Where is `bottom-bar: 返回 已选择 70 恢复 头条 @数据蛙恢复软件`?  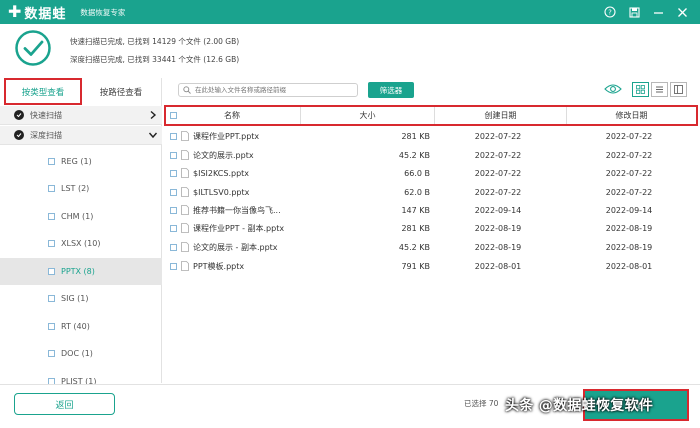
bottom-bar: 返回 已选择 70 恢复 头条 @数据蛙恢复软件 is located at coordinates (350, 406).